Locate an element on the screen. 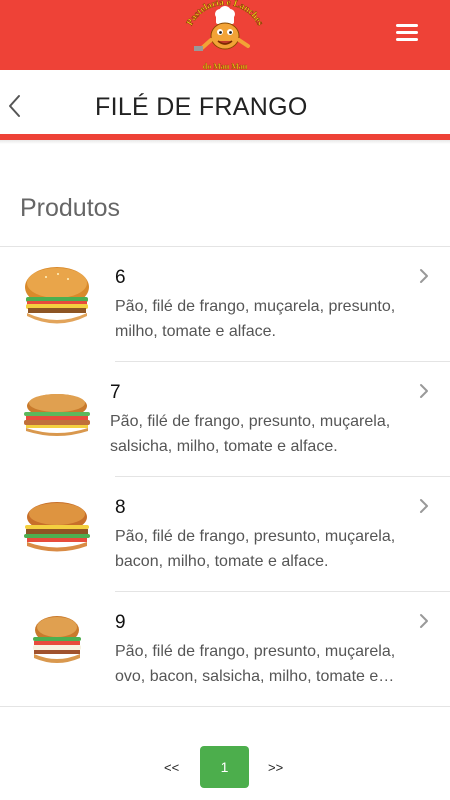  hamburger-menu-icon is located at coordinates (408, 34).